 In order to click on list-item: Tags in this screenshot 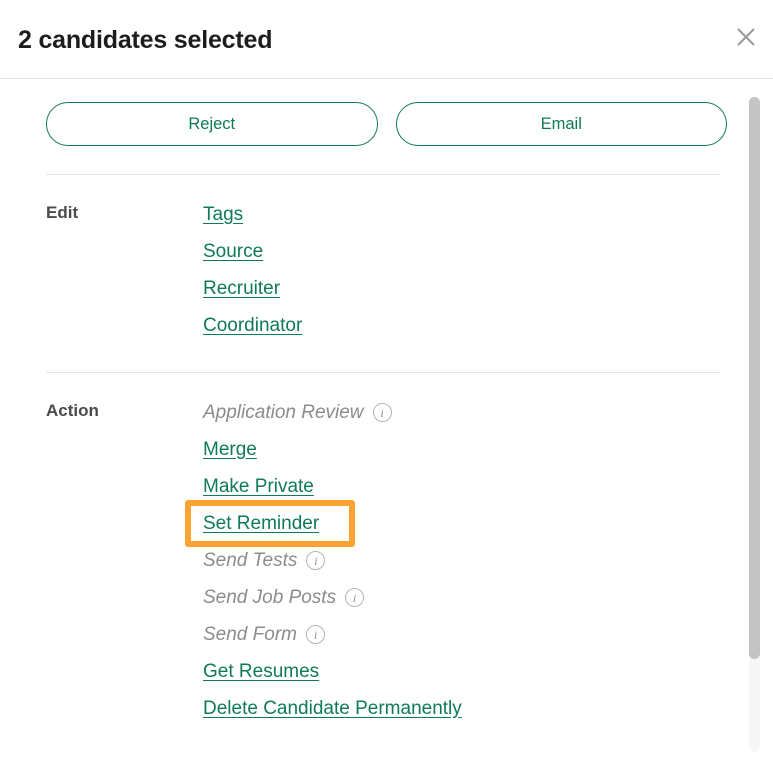, I will do `click(465, 214)`.